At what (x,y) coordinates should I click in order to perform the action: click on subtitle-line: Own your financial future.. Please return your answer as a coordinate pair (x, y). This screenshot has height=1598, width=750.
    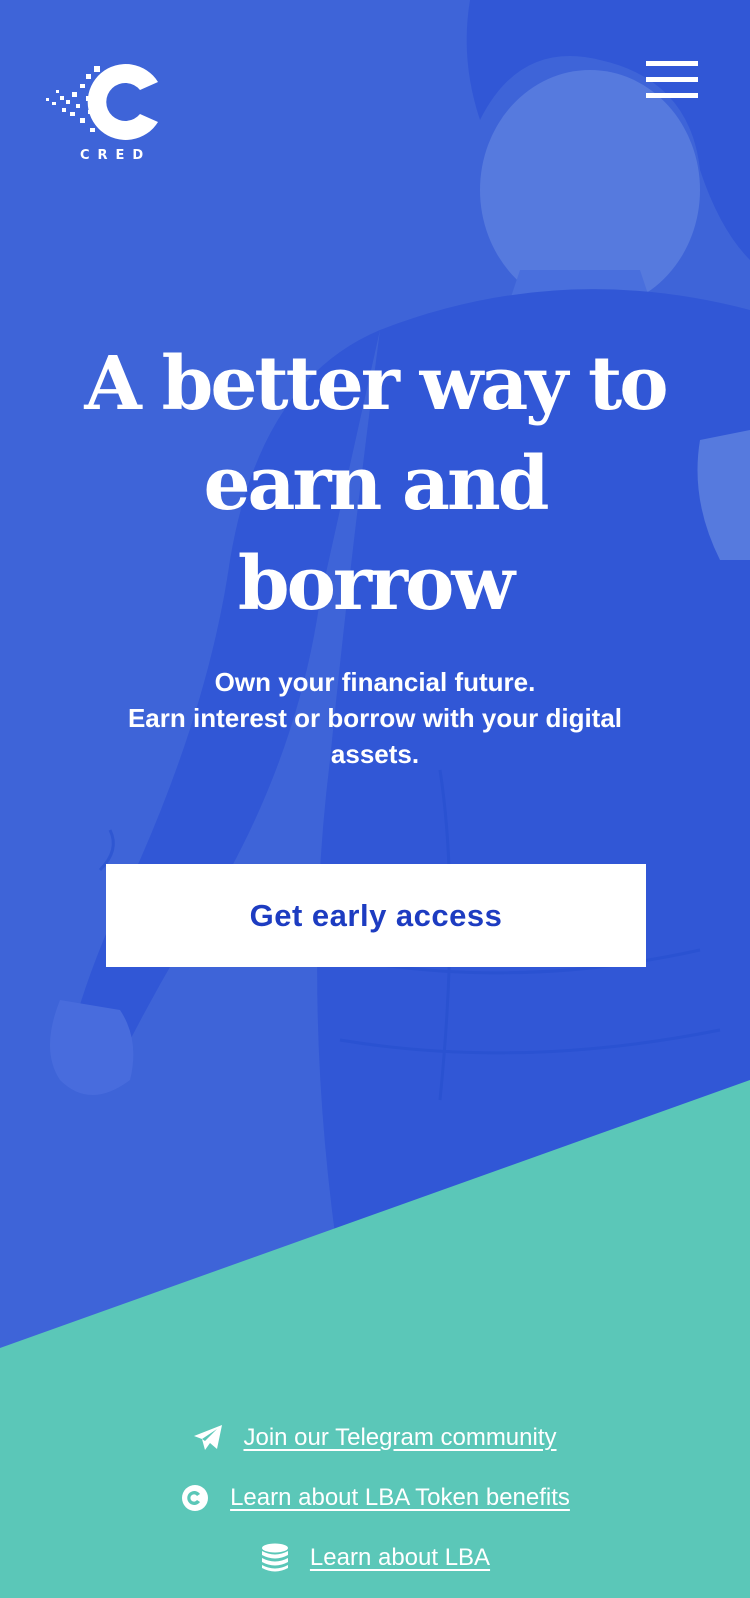
    Looking at the image, I should click on (375, 682).